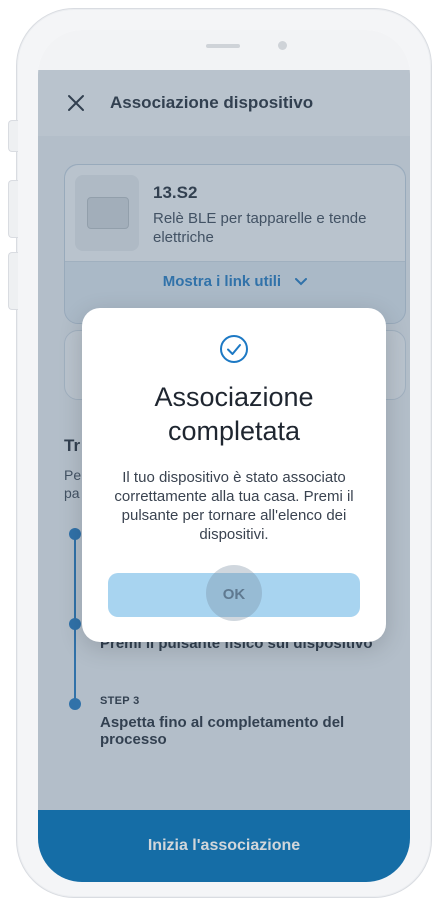 The width and height of the screenshot is (447, 903). I want to click on ok-button: OK, so click(234, 593).